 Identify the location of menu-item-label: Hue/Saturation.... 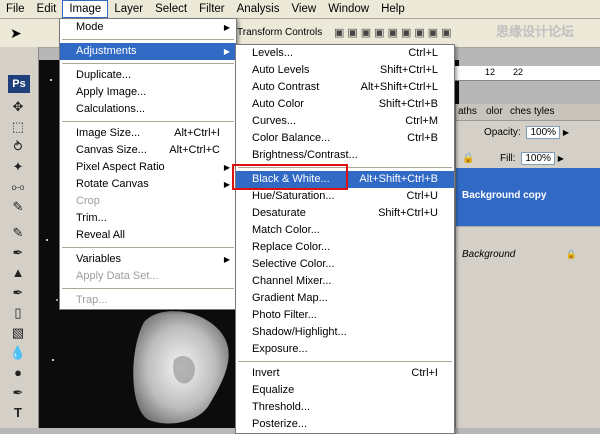
(293, 196).